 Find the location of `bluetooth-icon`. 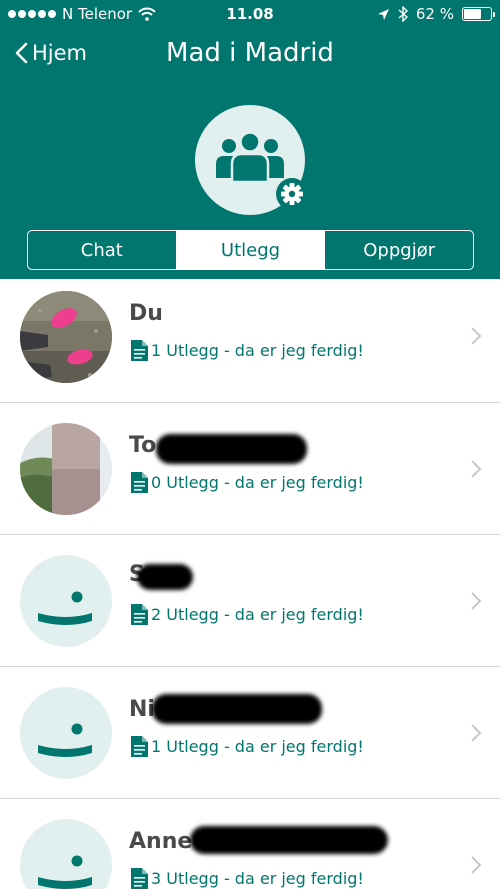

bluetooth-icon is located at coordinates (403, 14).